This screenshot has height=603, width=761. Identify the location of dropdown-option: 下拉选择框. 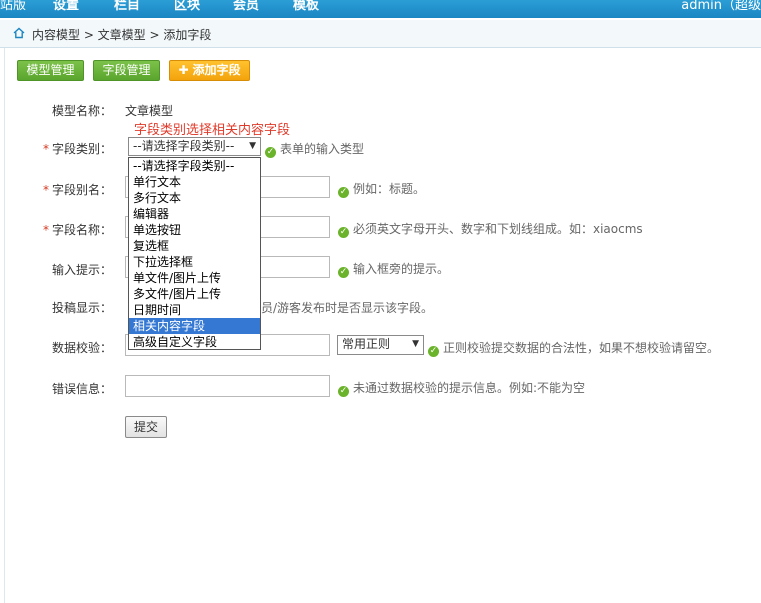
(194, 262).